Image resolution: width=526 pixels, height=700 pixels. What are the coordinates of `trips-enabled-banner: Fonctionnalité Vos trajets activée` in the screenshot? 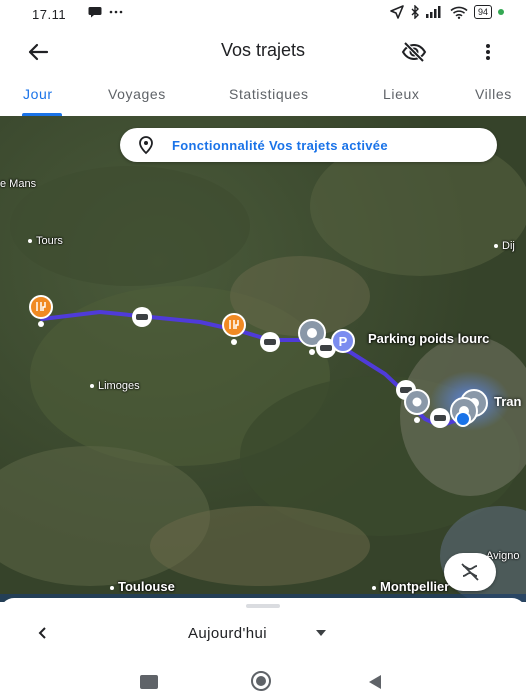 It's located at (308, 145).